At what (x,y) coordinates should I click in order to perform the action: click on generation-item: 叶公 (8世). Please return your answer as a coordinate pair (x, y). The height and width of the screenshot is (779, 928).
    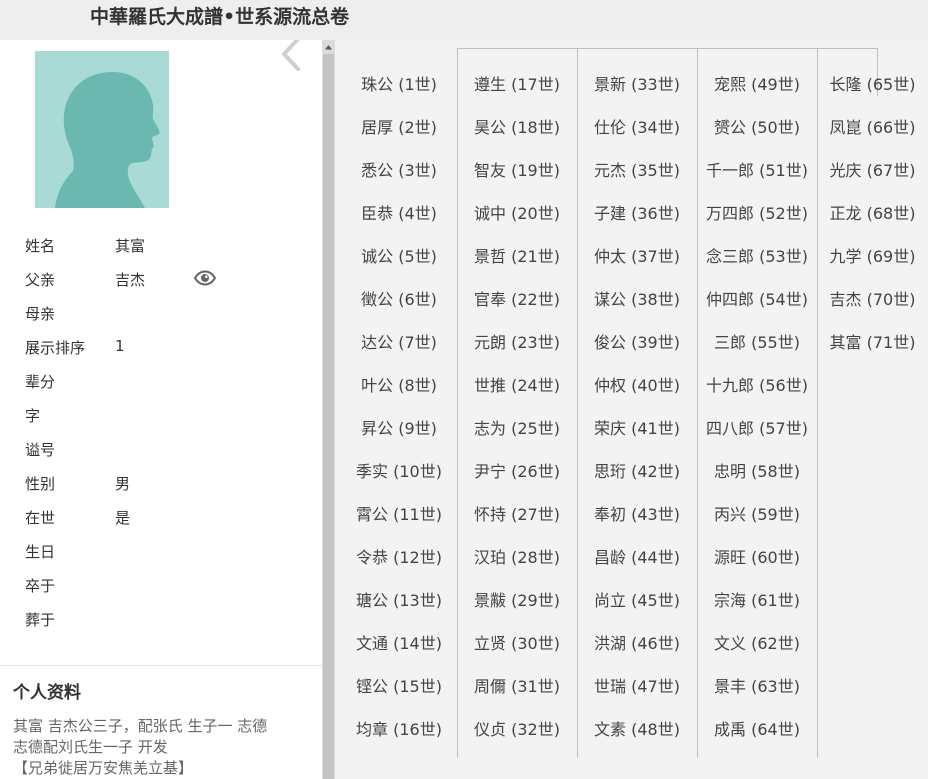
    Looking at the image, I should click on (399, 384).